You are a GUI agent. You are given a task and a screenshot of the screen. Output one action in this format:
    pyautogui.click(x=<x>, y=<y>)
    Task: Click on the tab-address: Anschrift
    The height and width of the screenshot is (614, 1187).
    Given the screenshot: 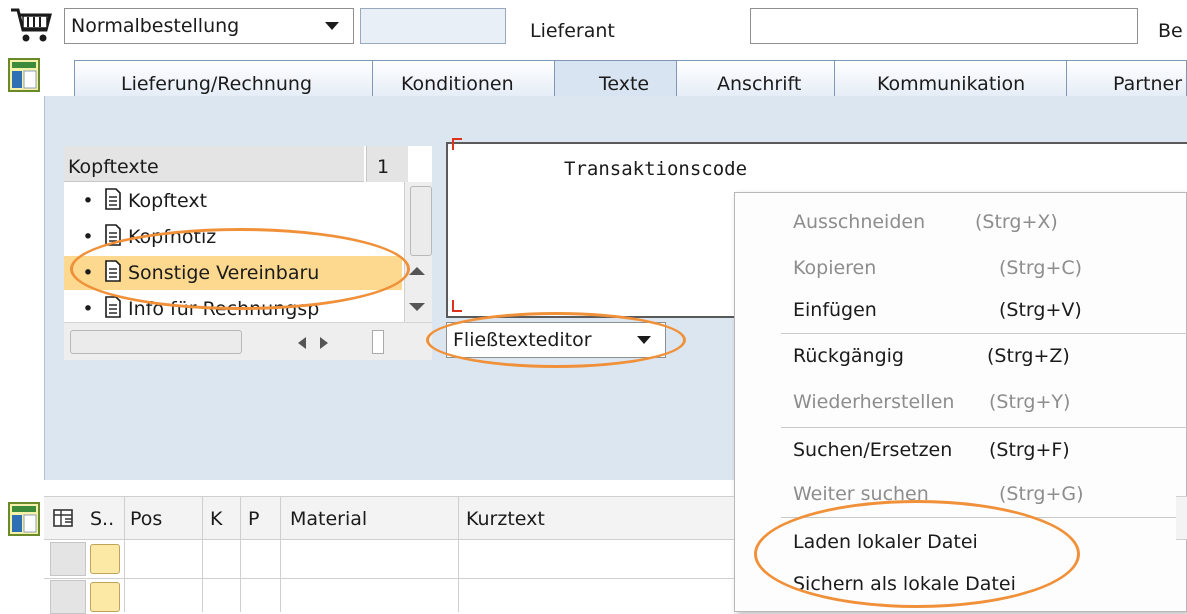 What is the action you would take?
    pyautogui.click(x=759, y=79)
    